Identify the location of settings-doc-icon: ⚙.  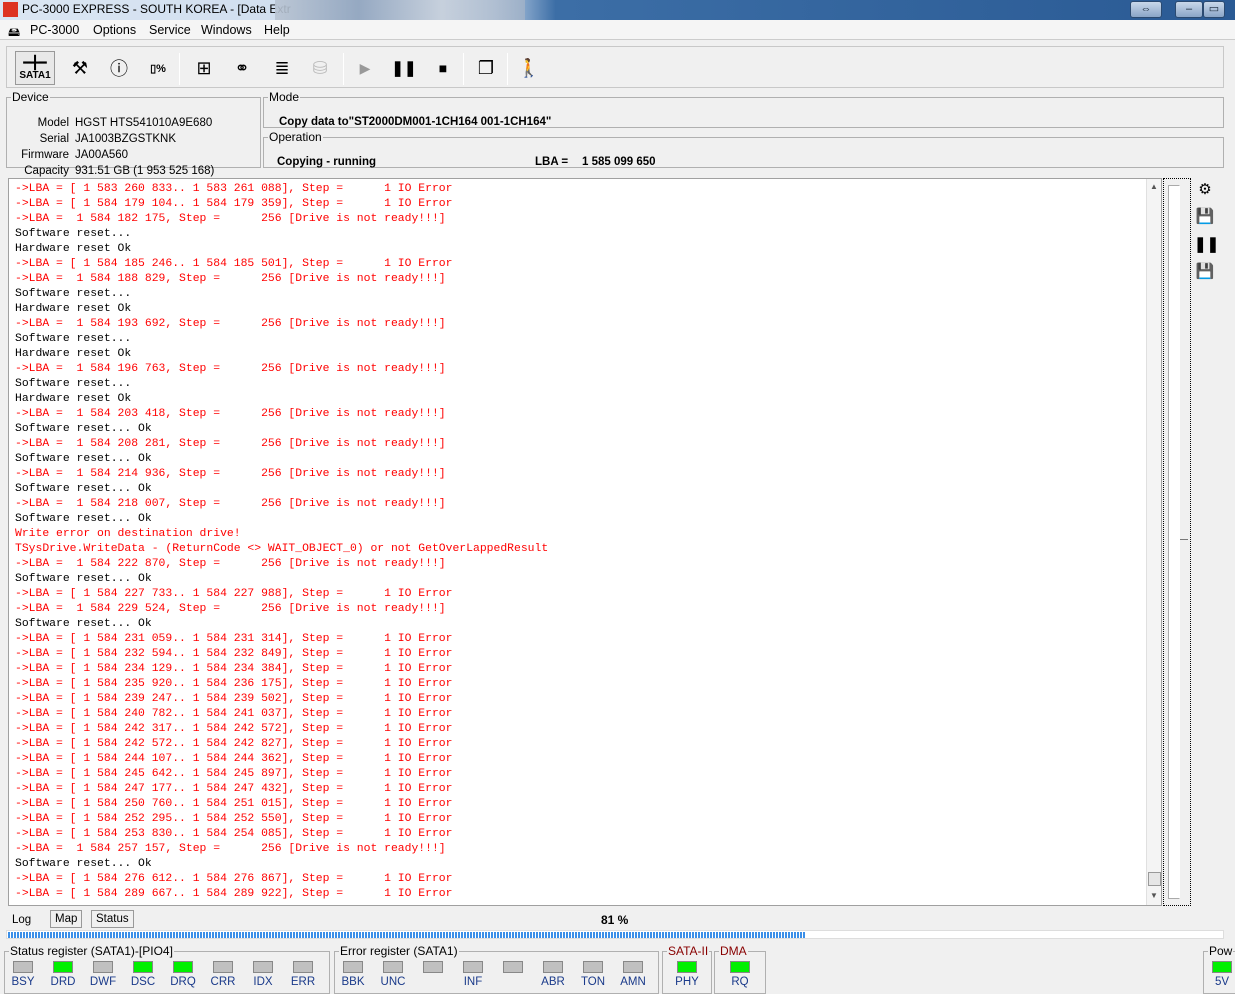
(1205, 191).